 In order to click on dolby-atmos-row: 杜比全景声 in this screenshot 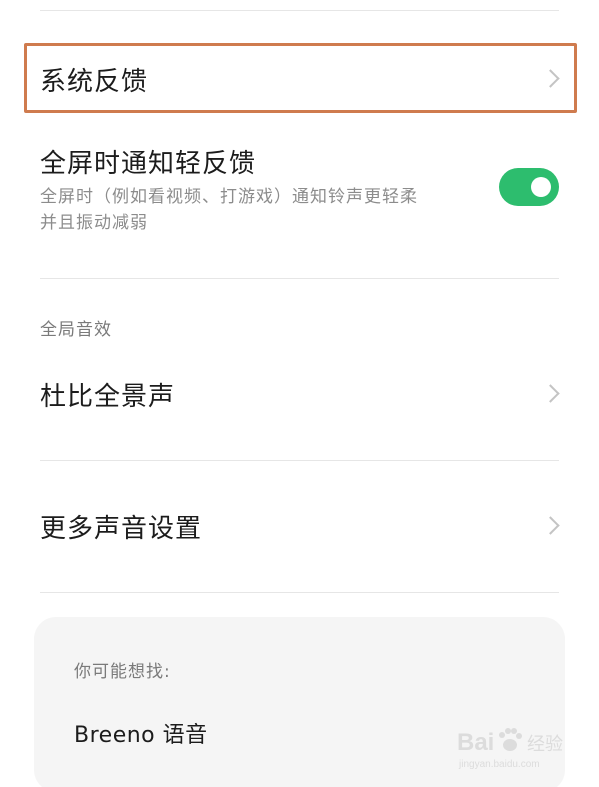, I will do `click(299, 393)`.